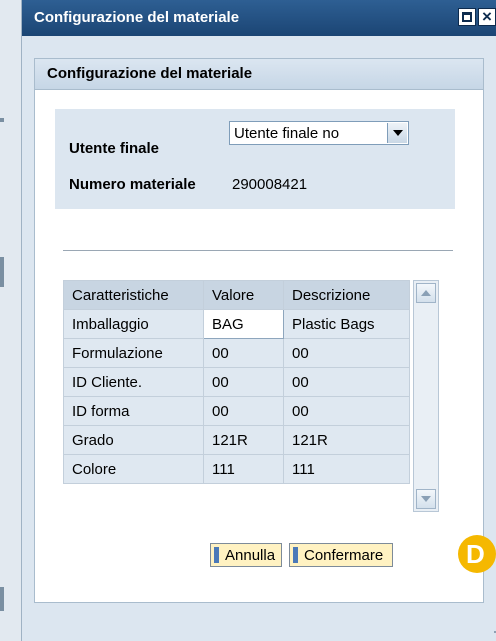  I want to click on chevron-down-icon, so click(397, 133).